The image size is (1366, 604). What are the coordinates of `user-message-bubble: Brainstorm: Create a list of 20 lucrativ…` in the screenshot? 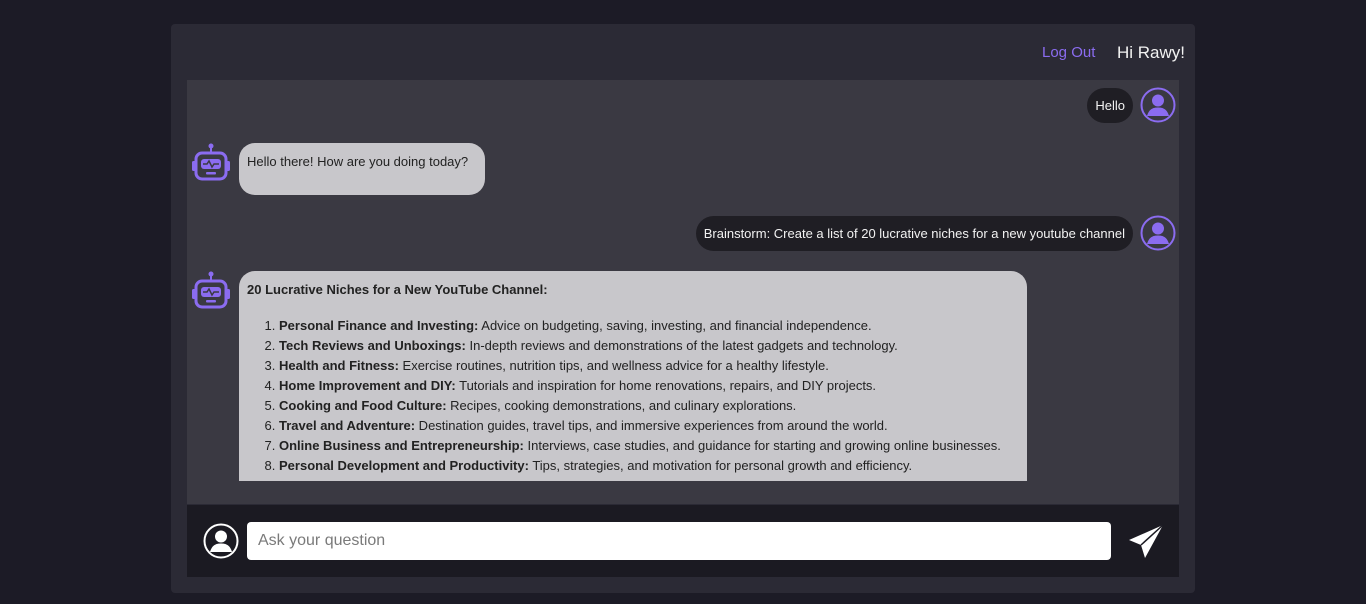 It's located at (914, 233).